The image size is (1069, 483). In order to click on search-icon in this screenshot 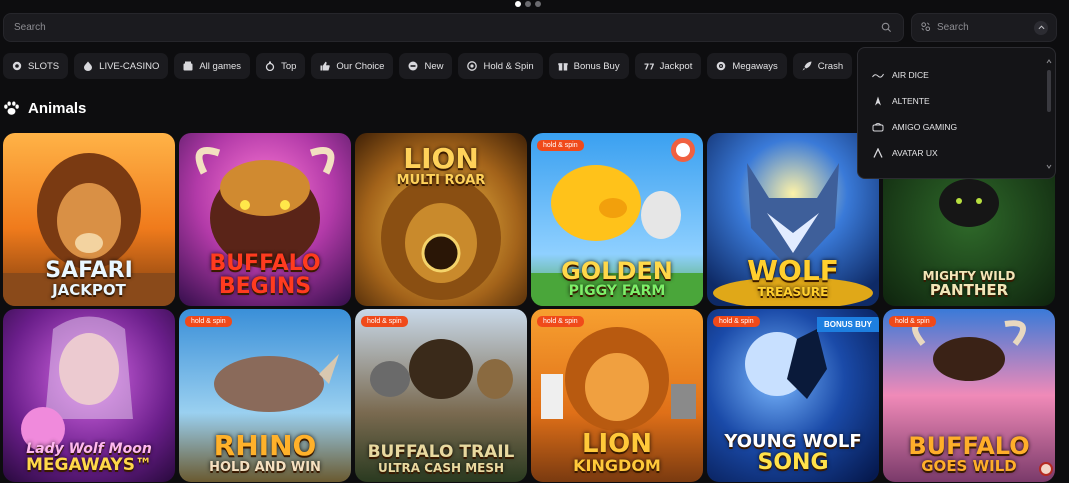, I will do `click(886, 28)`.